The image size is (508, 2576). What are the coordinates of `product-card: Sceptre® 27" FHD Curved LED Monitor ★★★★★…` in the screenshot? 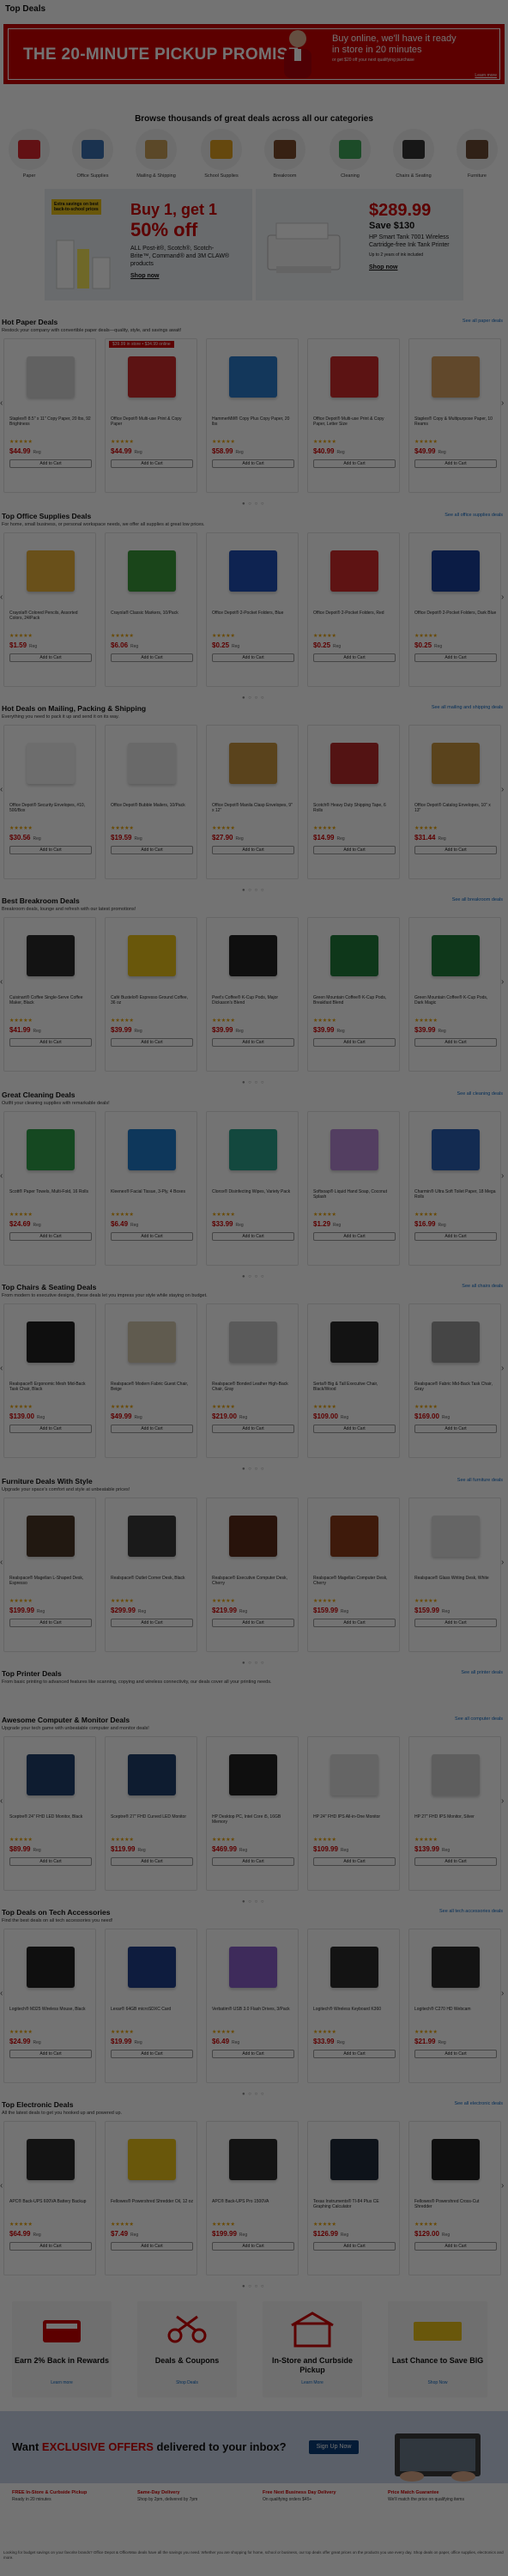 It's located at (151, 1814).